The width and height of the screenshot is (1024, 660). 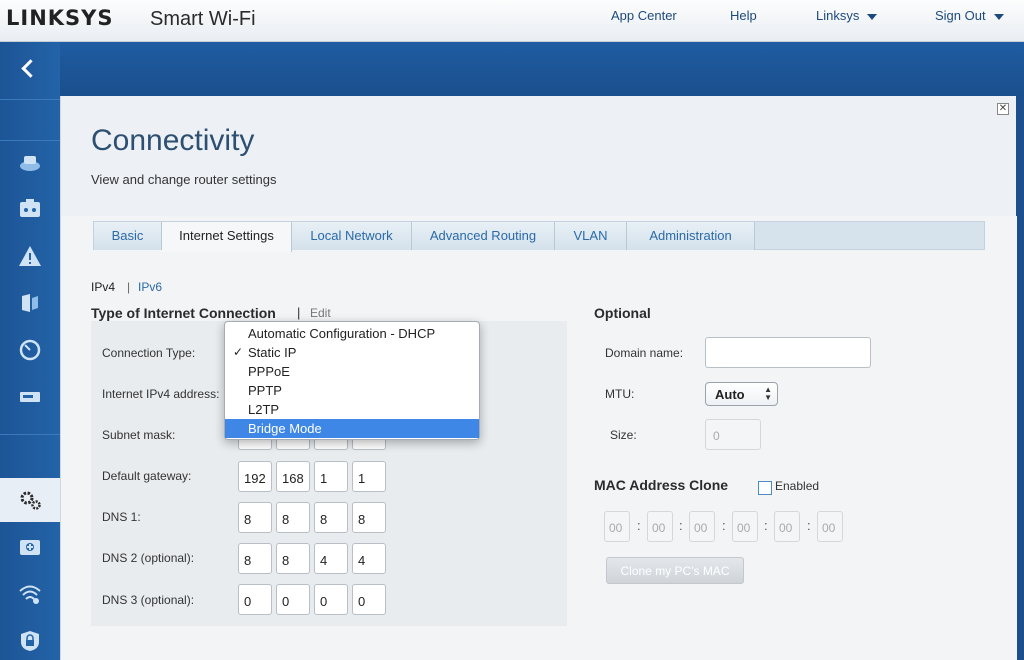 What do you see at coordinates (331, 476) in the screenshot?
I see `gateway-octet-3: 1` at bounding box center [331, 476].